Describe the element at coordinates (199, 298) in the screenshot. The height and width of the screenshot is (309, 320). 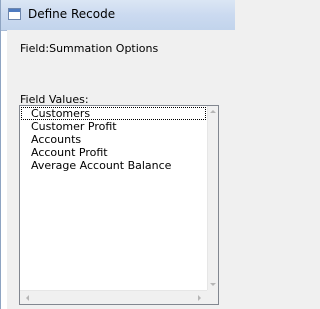
I see `arrow-right-icon` at that location.